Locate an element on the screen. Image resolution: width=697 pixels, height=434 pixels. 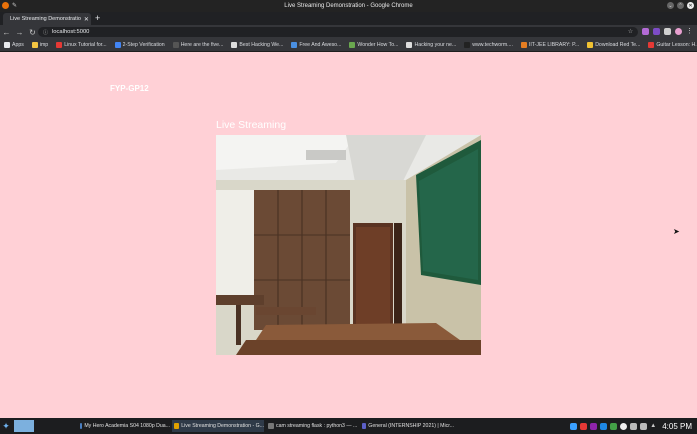
bookmark-star-icon: ☆ is located at coordinates (630, 32).